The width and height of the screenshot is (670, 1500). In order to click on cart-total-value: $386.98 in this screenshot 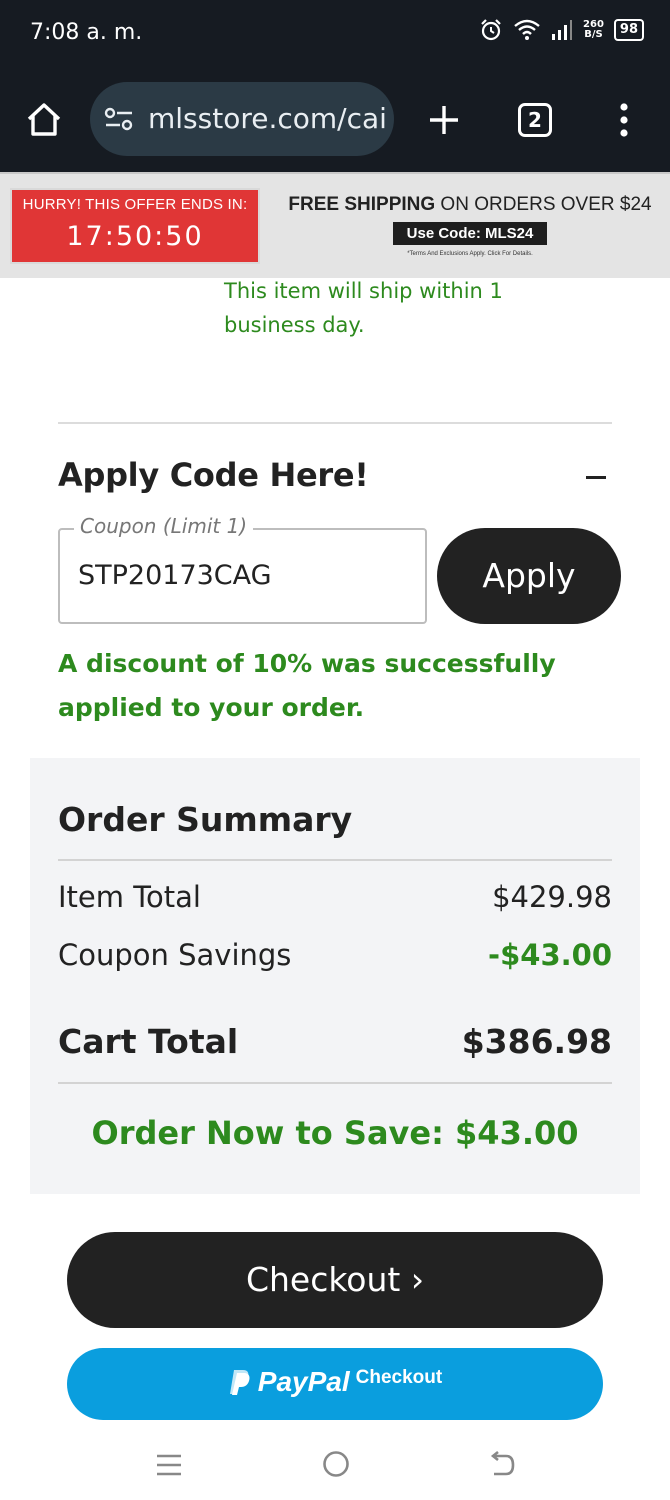, I will do `click(536, 1041)`.